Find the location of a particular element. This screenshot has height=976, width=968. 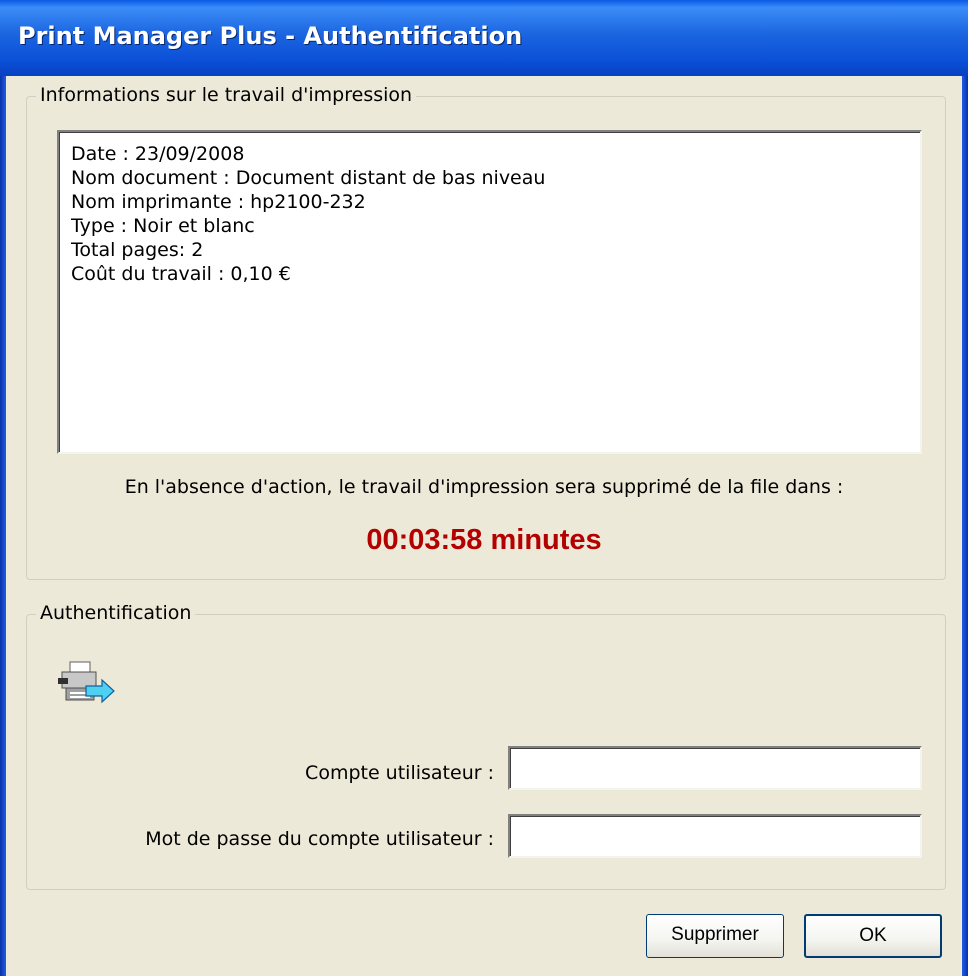

password-input is located at coordinates (715, 836).